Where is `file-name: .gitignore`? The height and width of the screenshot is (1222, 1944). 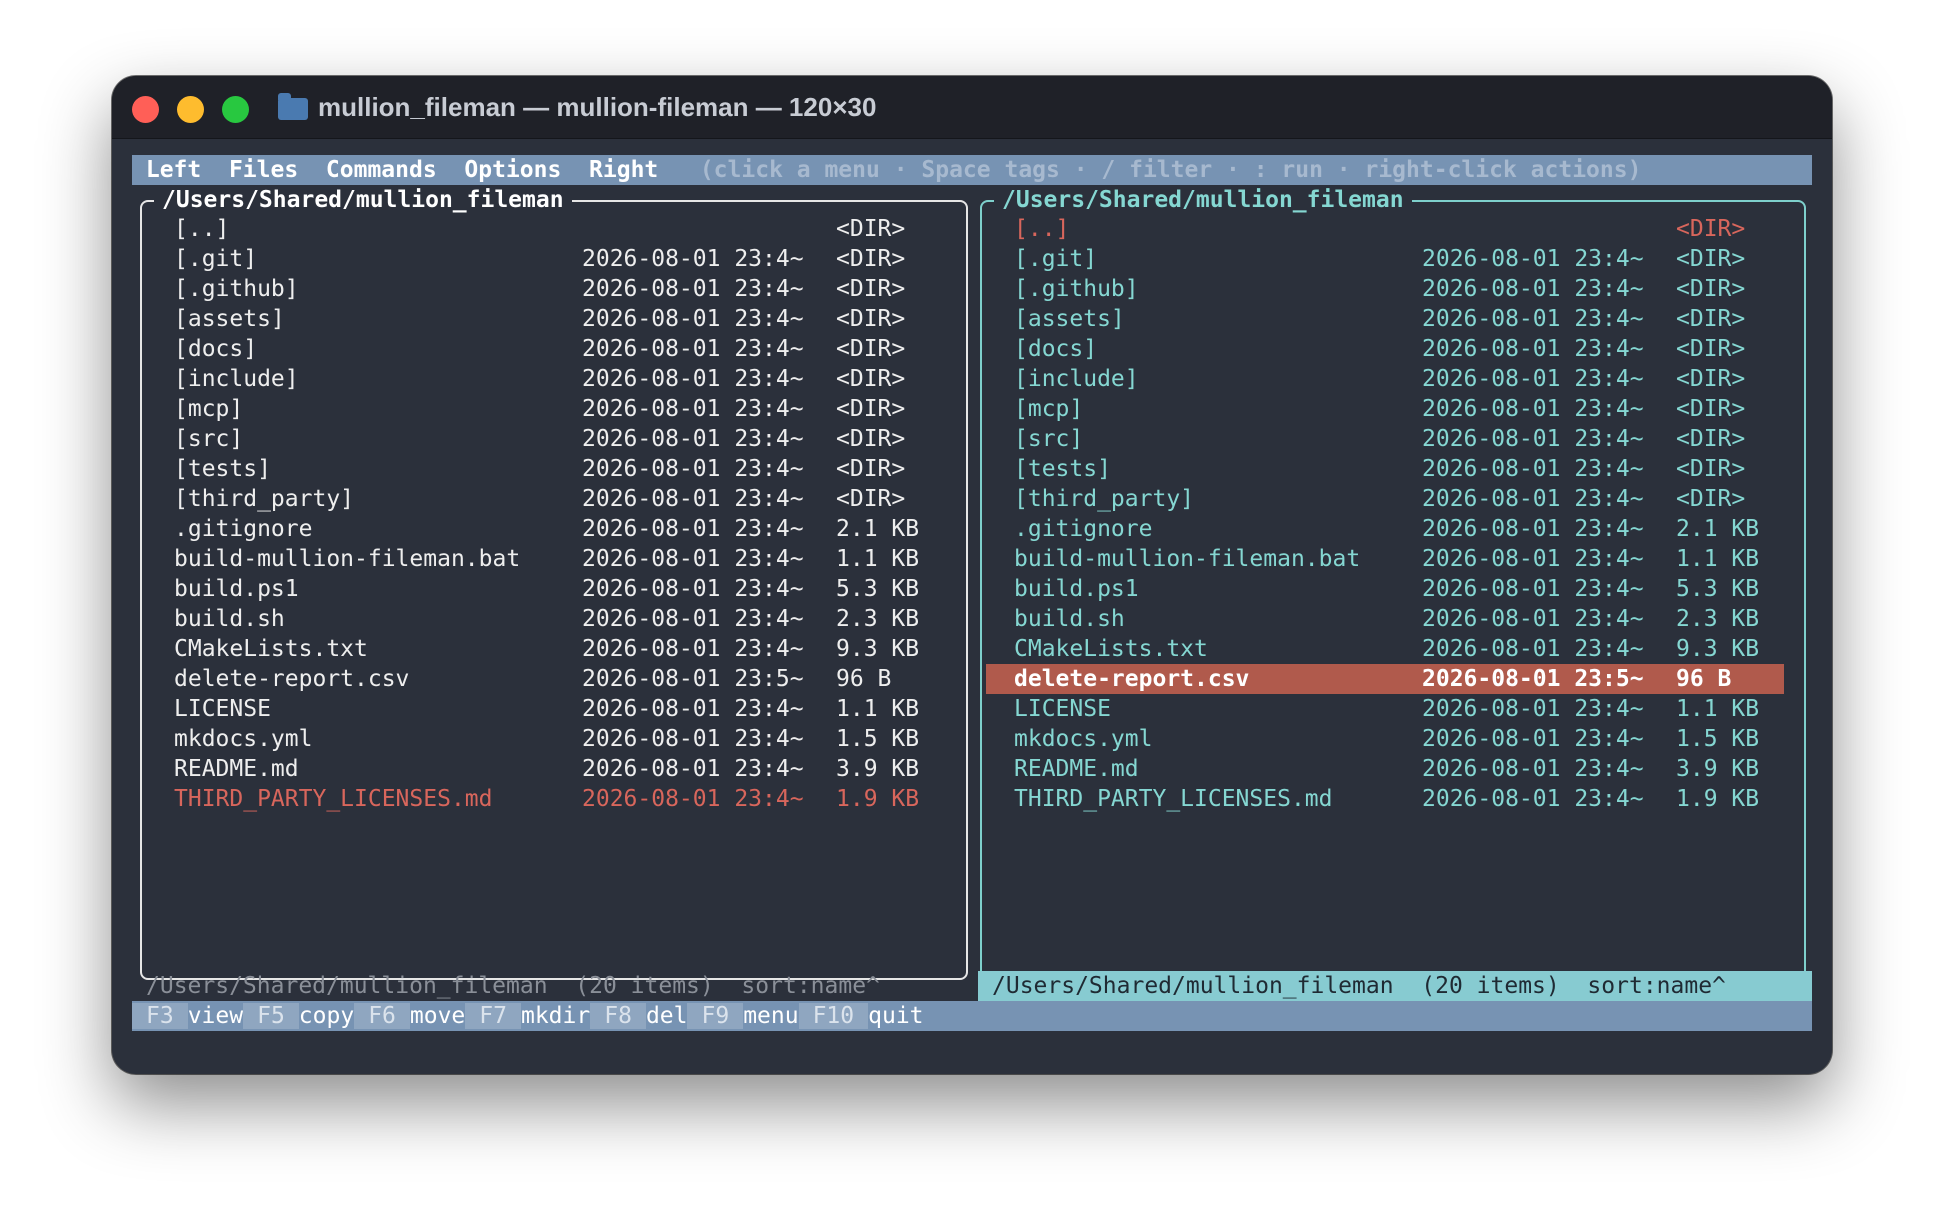 file-name: .gitignore is located at coordinates (1083, 529).